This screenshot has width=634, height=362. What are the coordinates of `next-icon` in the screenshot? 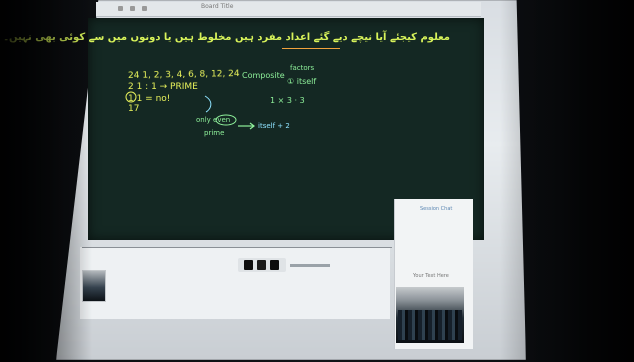 It's located at (274, 265).